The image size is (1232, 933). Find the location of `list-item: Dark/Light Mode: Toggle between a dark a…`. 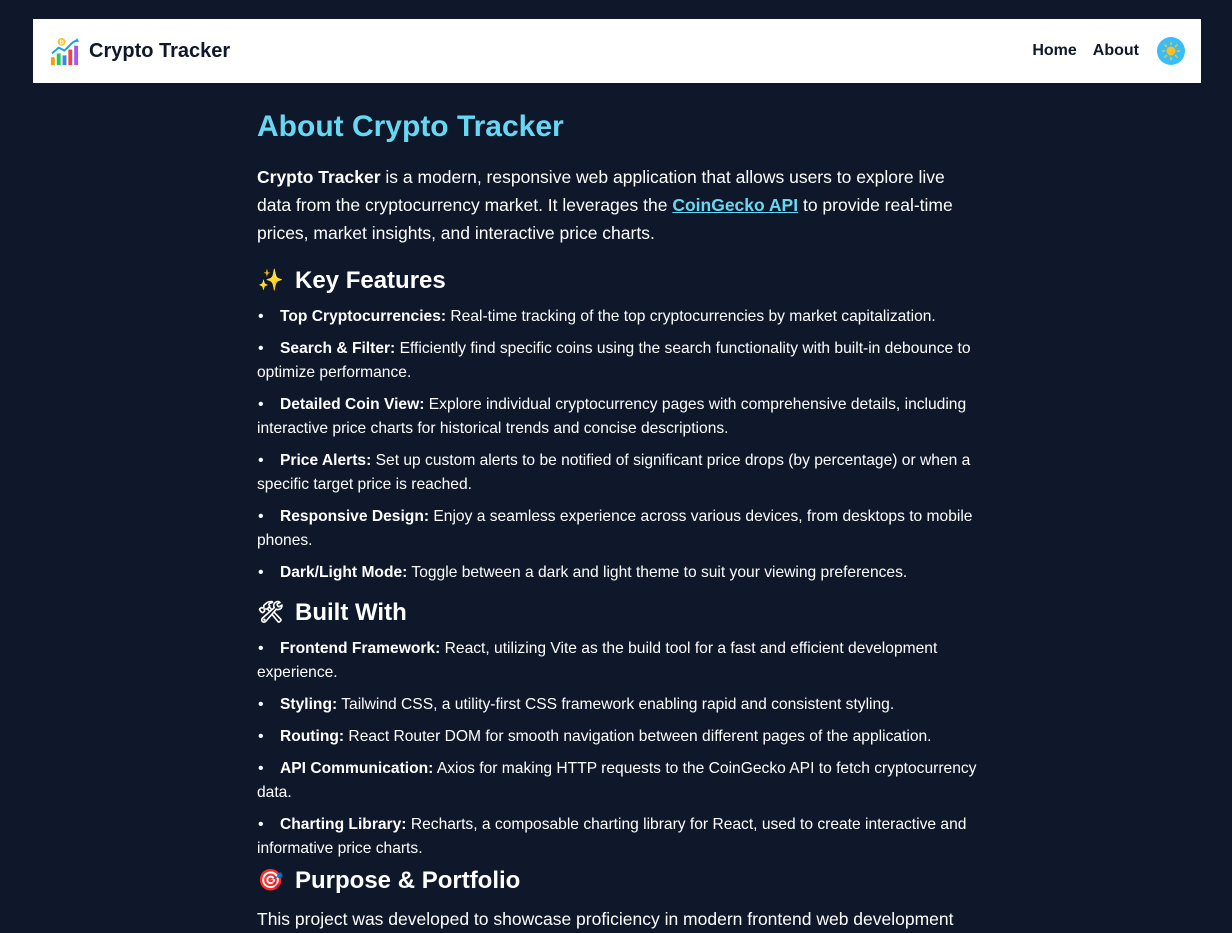

list-item: Dark/Light Mode: Toggle between a dark a… is located at coordinates (617, 573).